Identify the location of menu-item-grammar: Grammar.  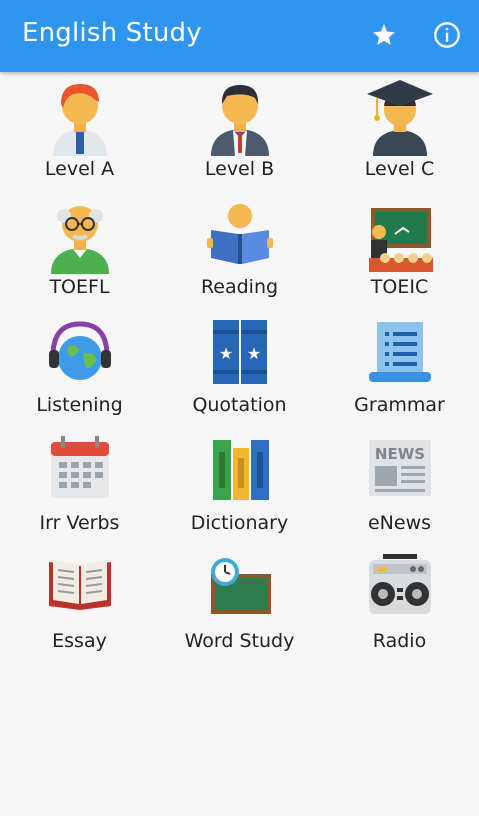
(399, 366).